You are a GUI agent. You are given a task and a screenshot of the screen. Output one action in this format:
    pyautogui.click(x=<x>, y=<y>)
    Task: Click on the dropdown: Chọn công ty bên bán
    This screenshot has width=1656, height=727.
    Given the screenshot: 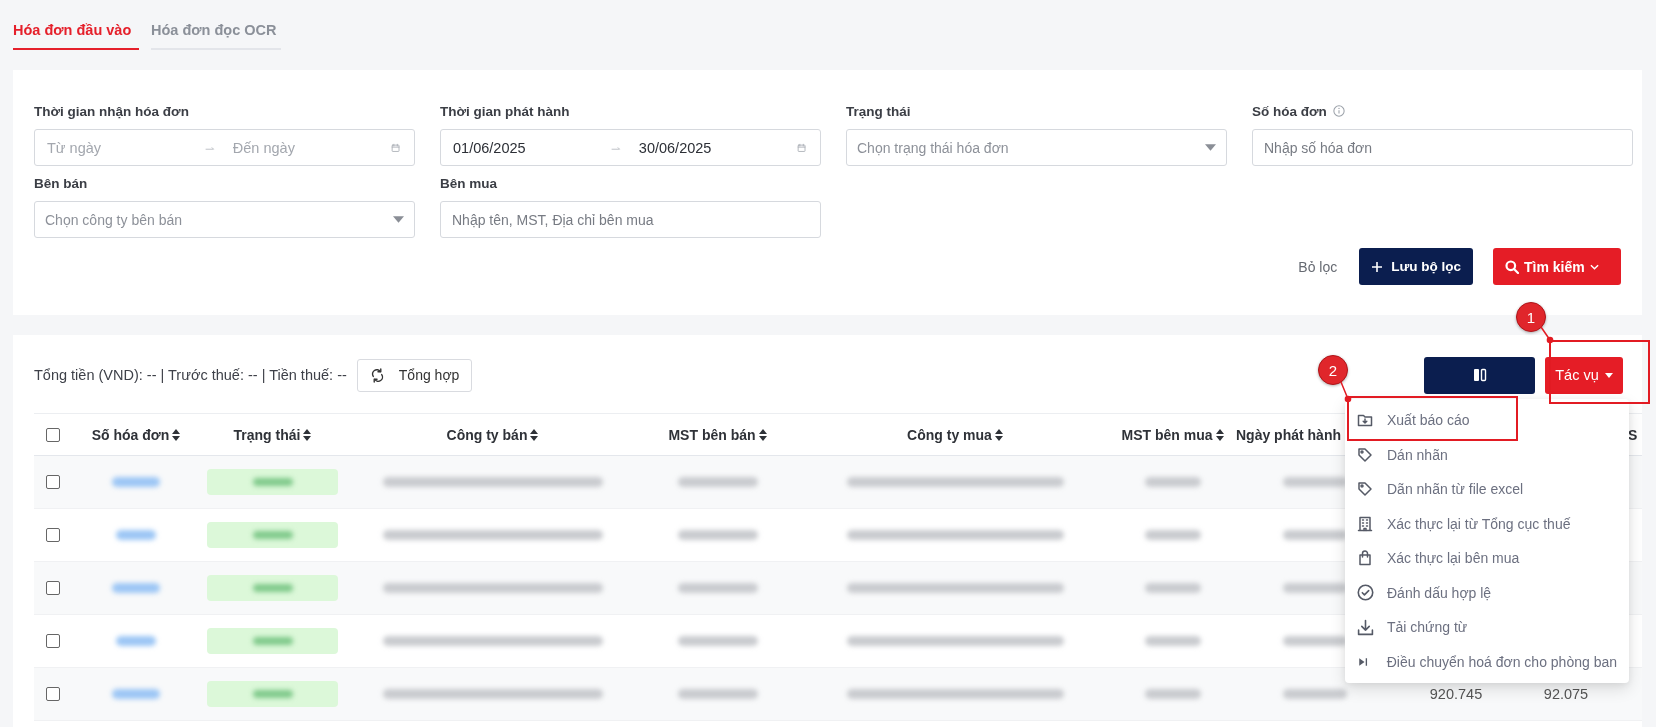 What is the action you would take?
    pyautogui.click(x=224, y=219)
    